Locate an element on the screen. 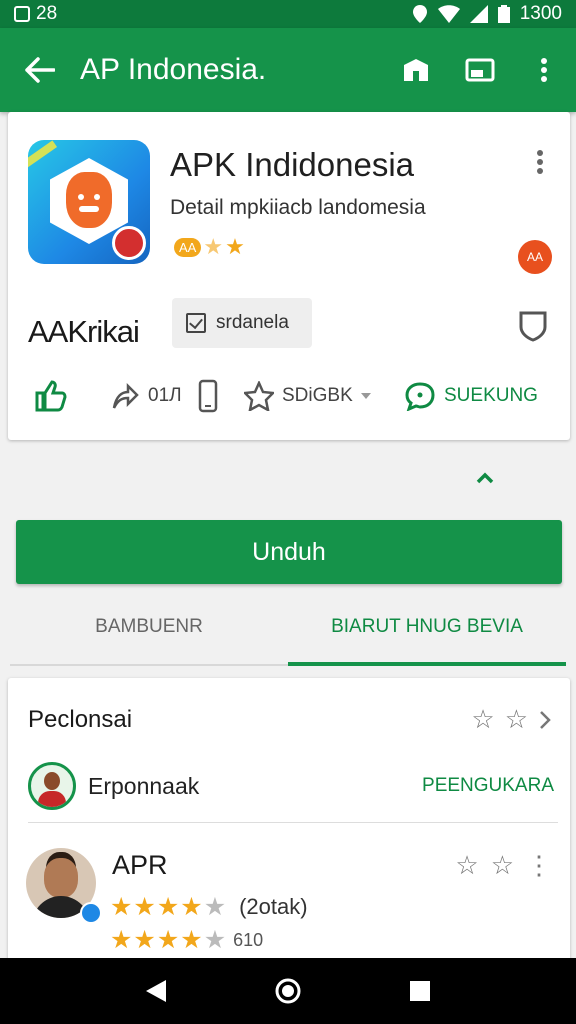 The image size is (576, 1024). nav-home-button is located at coordinates (288, 991).